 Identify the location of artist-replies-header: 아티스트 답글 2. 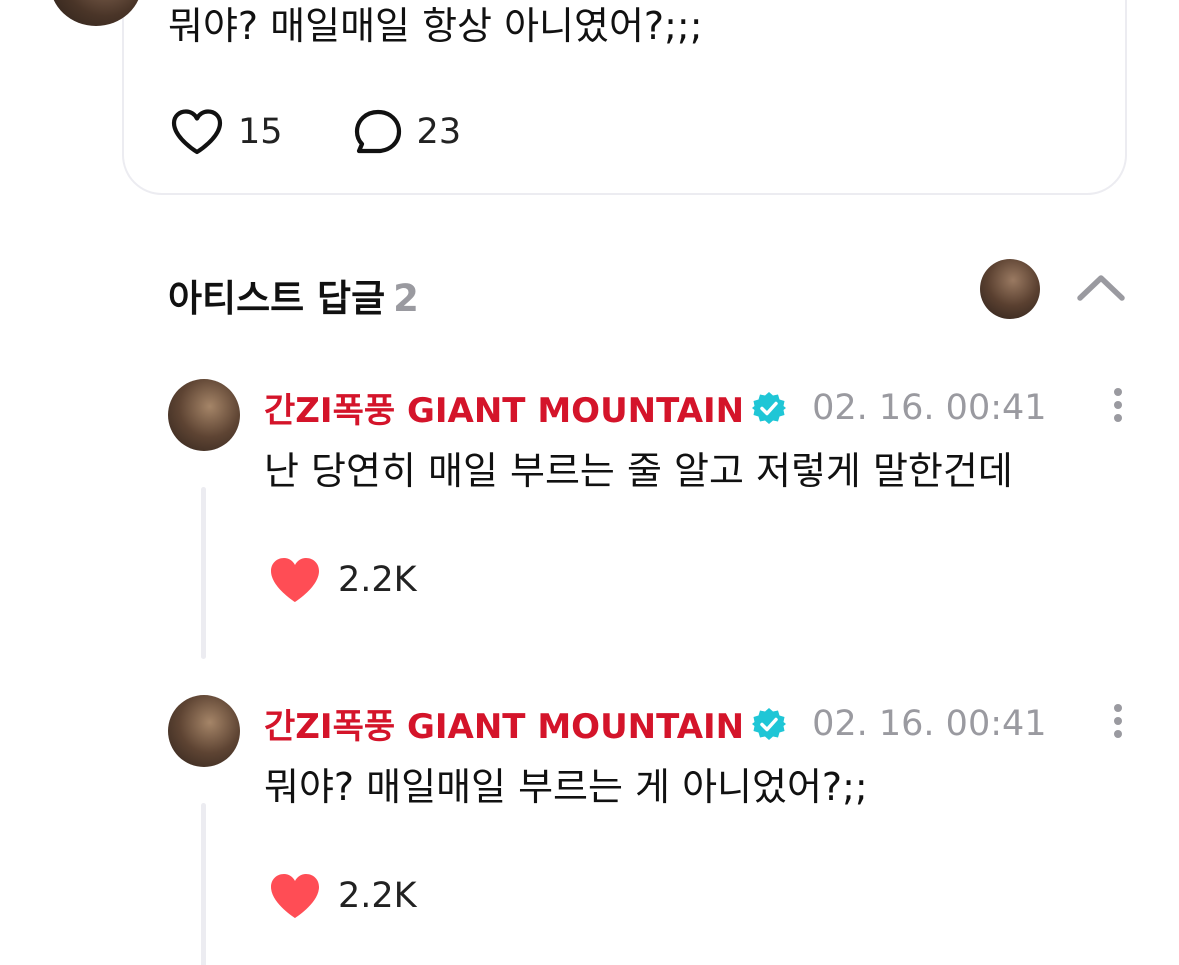
(648, 290).